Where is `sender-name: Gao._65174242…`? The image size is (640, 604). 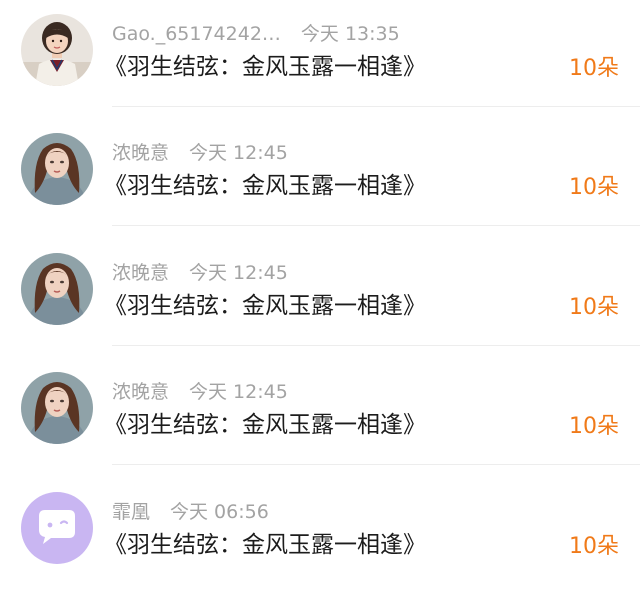
sender-name: Gao._65174242… is located at coordinates (196, 34).